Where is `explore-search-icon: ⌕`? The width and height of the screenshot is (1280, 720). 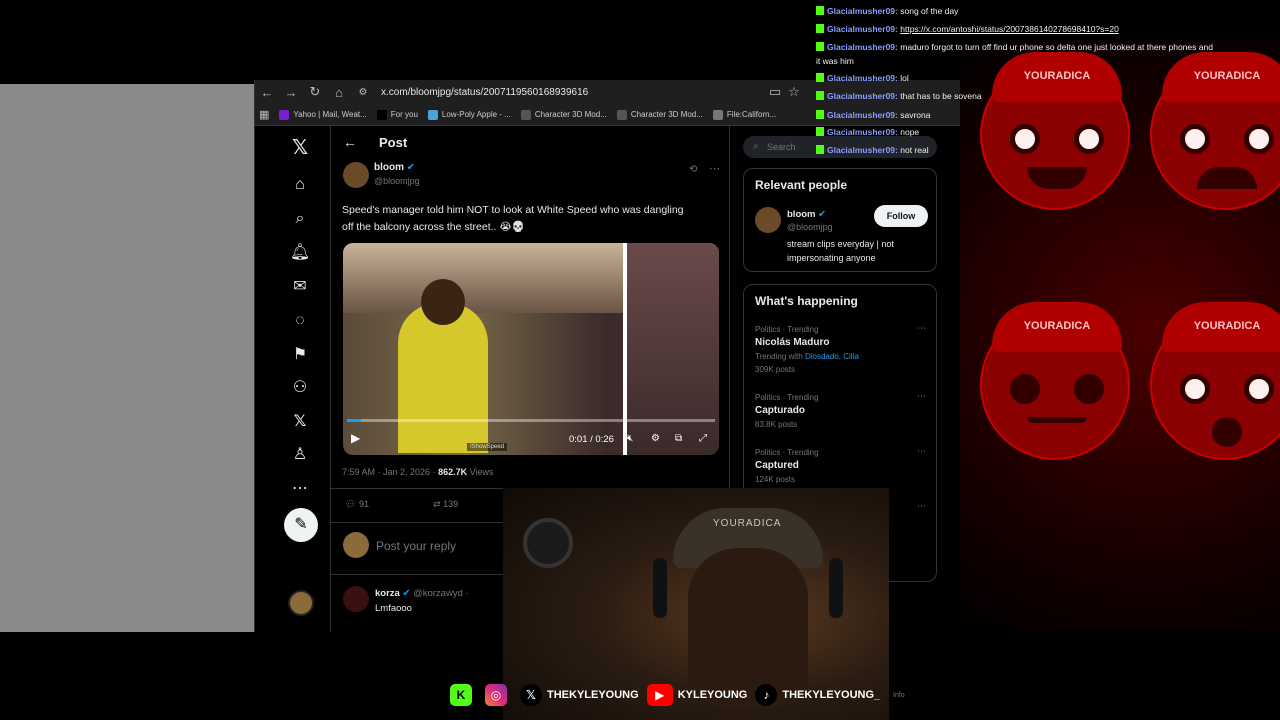
explore-search-icon: ⌕ is located at coordinates (300, 219).